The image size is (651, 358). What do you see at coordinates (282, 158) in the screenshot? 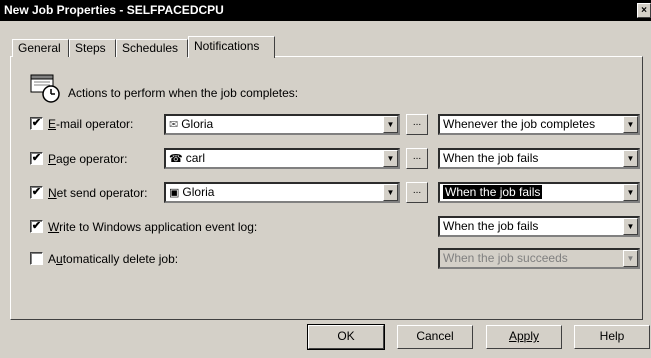
I see `page-operator-select: ☎ carl ▼` at bounding box center [282, 158].